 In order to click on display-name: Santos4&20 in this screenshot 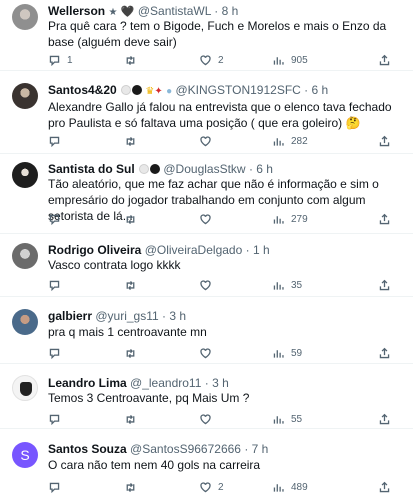, I will do `click(82, 90)`.